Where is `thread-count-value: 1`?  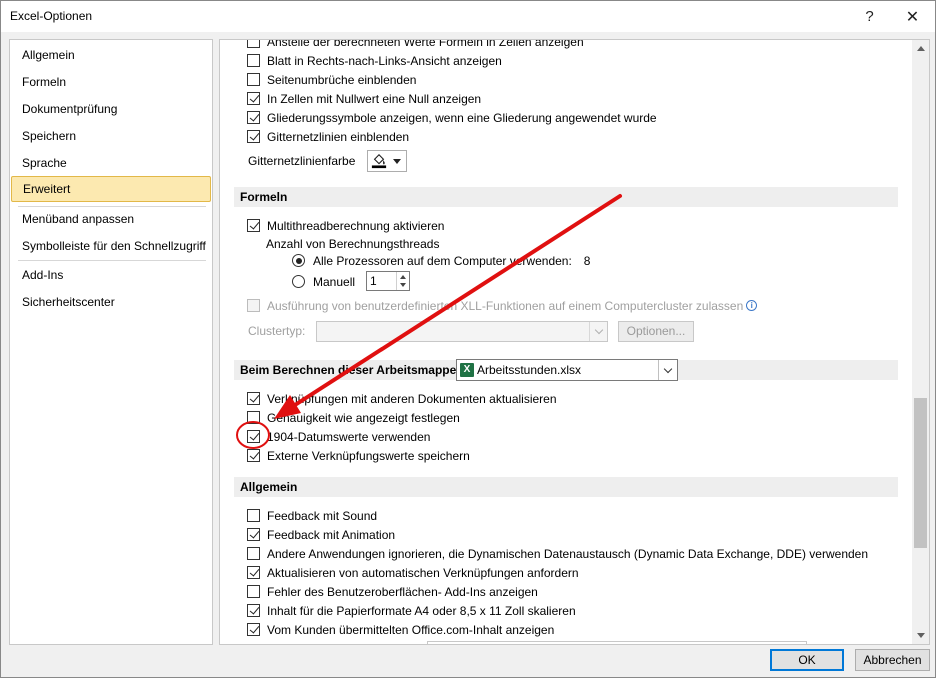 thread-count-value: 1 is located at coordinates (373, 281).